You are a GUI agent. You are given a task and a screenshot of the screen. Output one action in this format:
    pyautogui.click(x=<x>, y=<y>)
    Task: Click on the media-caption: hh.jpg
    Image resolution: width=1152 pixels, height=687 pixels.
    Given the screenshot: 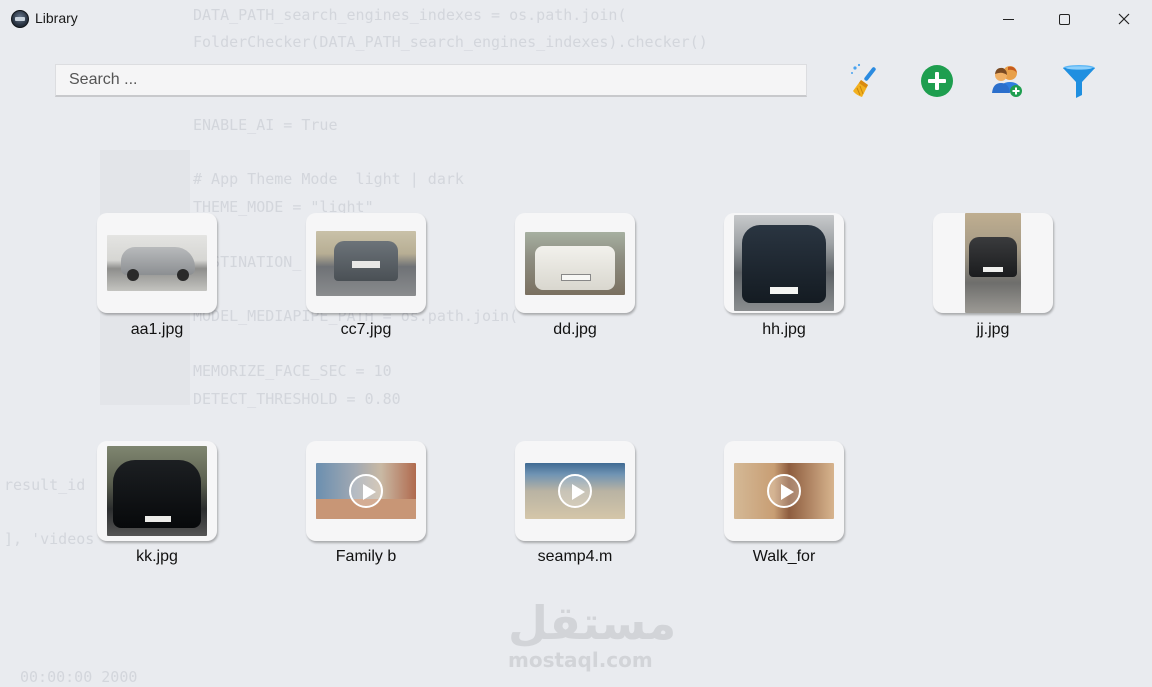 What is the action you would take?
    pyautogui.click(x=784, y=329)
    